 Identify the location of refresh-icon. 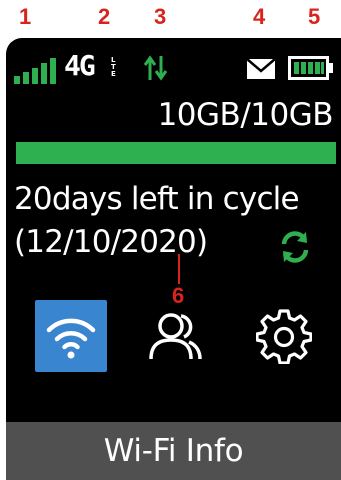
(295, 247).